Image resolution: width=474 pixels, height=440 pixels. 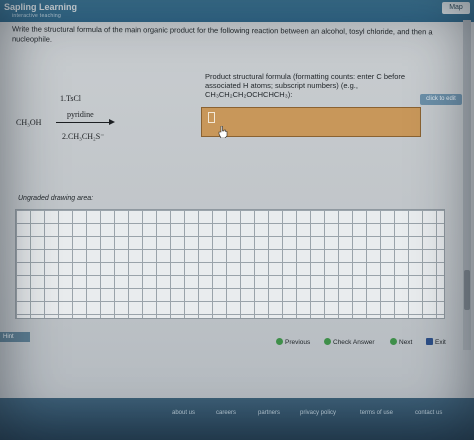 What do you see at coordinates (298, 342) in the screenshot?
I see `previous-label: Previous` at bounding box center [298, 342].